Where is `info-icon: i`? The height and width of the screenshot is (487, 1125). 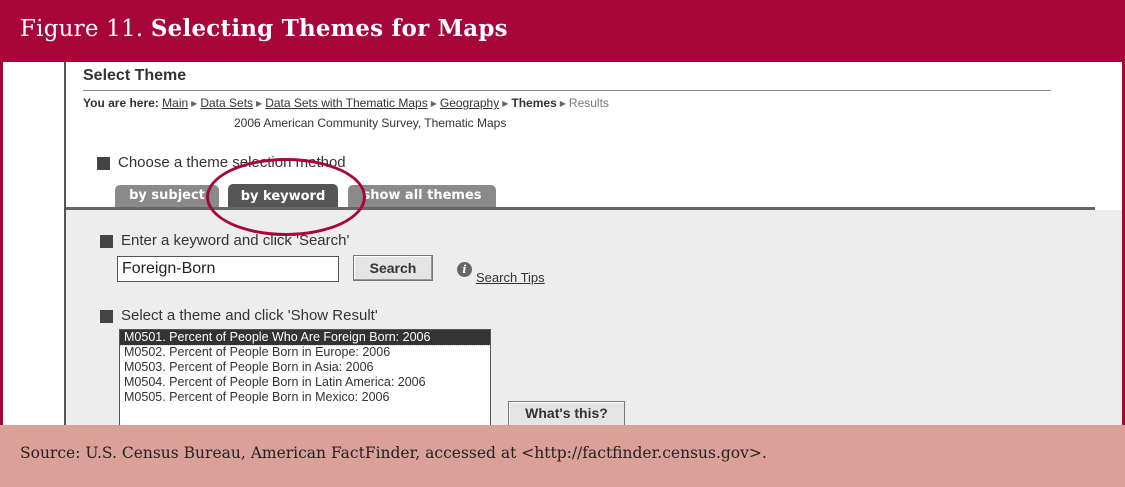 info-icon: i is located at coordinates (464, 269).